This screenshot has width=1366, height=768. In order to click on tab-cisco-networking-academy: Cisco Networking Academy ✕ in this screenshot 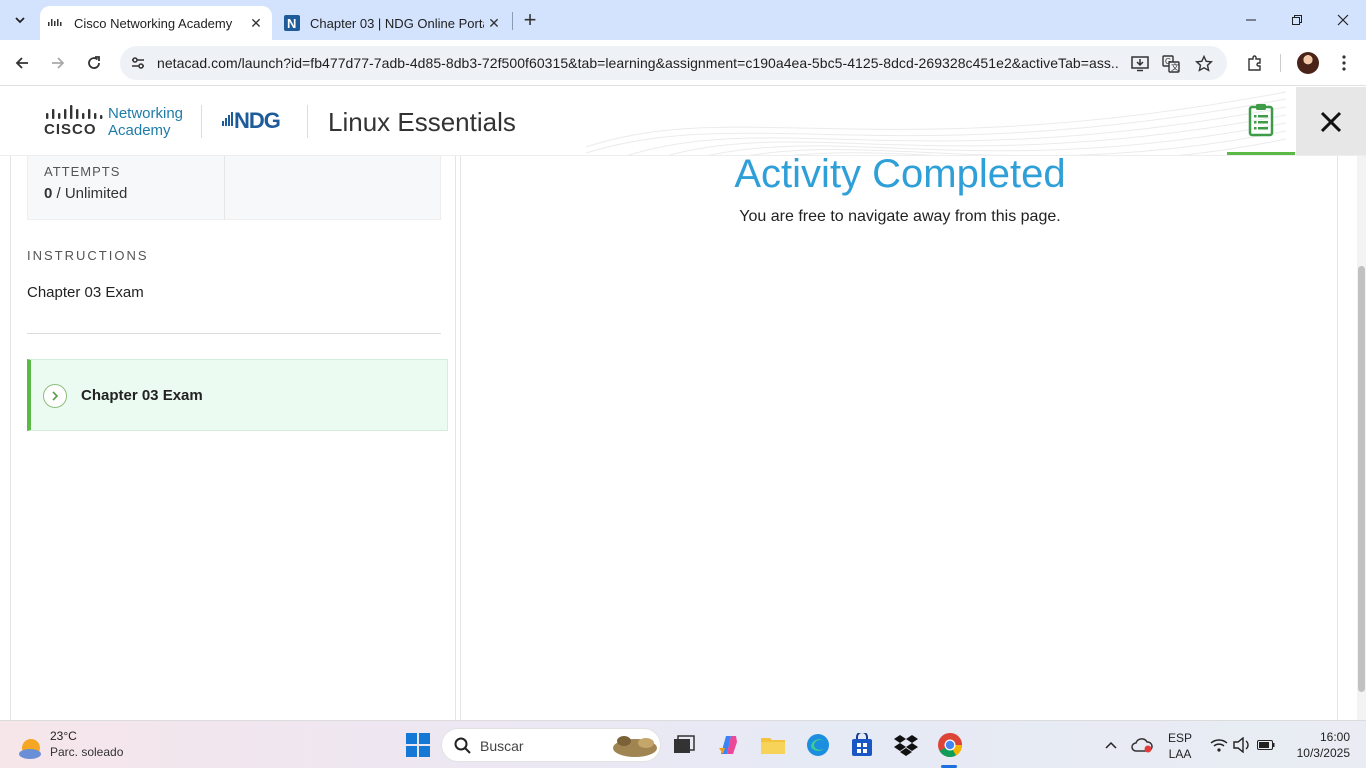, I will do `click(156, 23)`.